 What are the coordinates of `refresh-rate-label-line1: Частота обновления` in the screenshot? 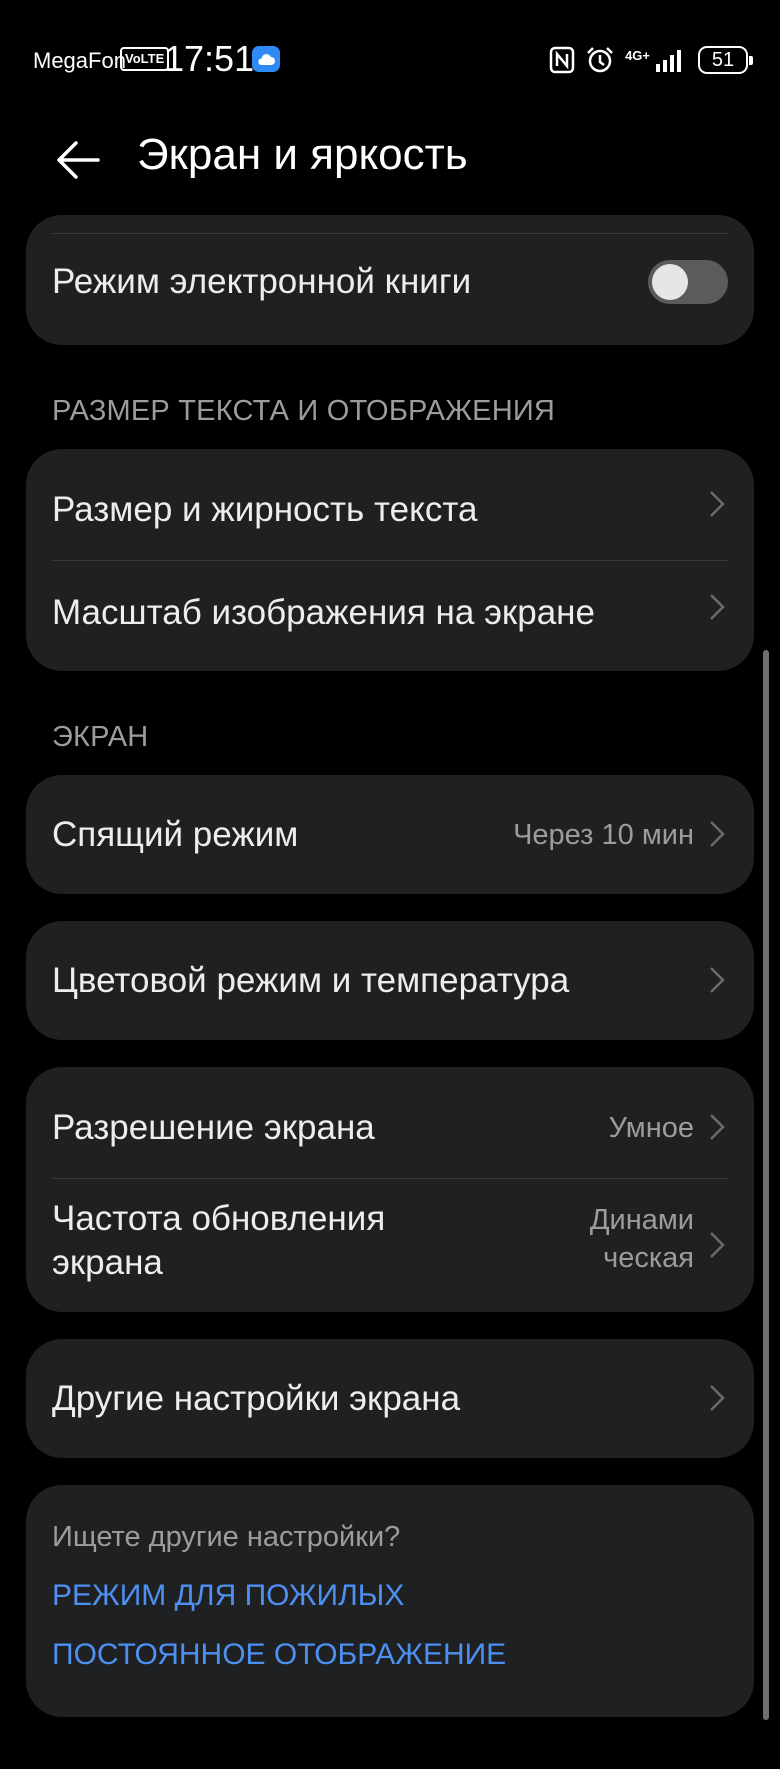 It's located at (219, 1218).